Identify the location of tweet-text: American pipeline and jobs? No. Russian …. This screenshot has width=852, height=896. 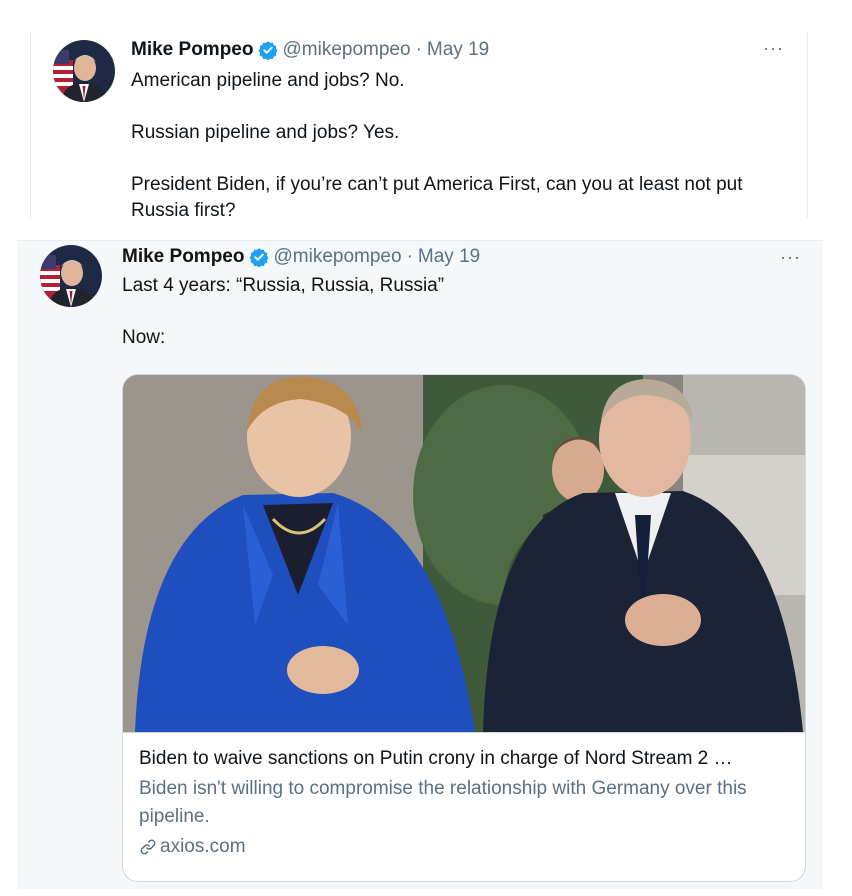
(461, 146).